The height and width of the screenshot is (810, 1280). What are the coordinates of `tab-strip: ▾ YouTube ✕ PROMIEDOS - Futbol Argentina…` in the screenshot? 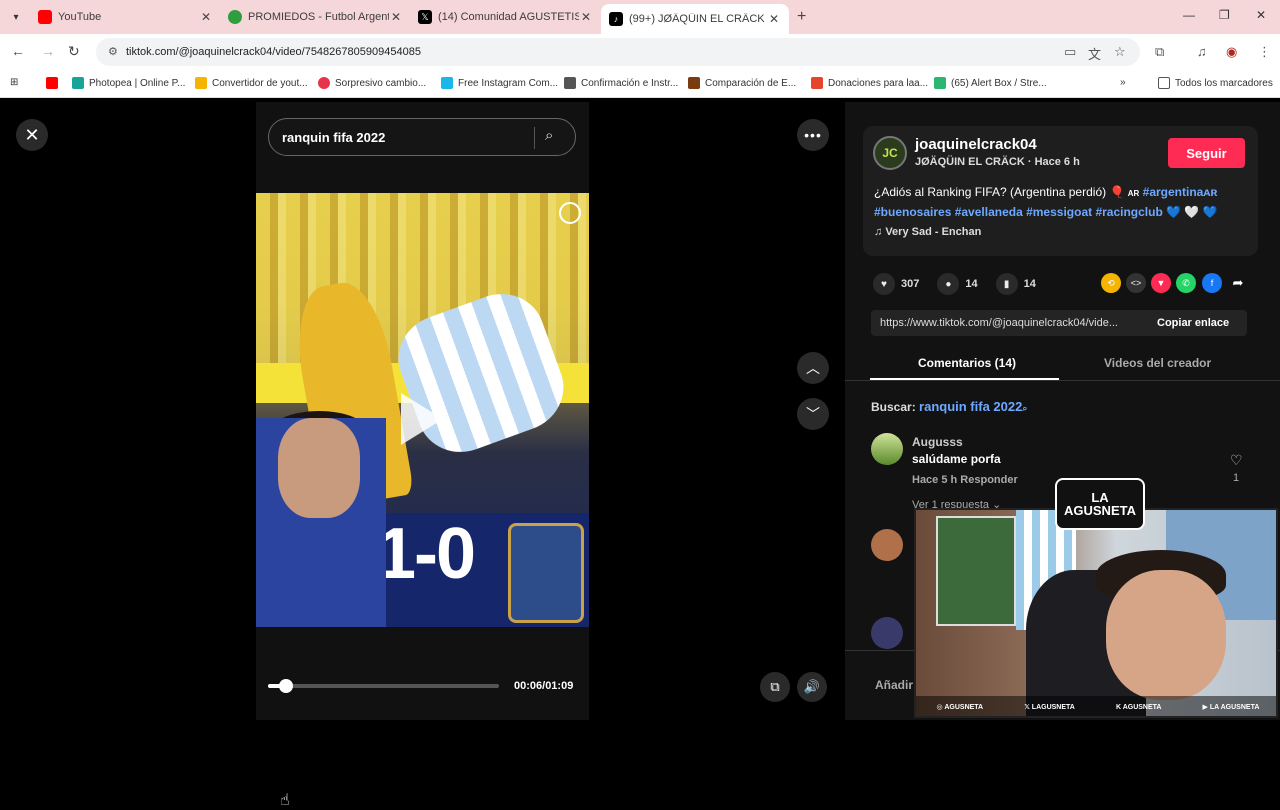 It's located at (640, 17).